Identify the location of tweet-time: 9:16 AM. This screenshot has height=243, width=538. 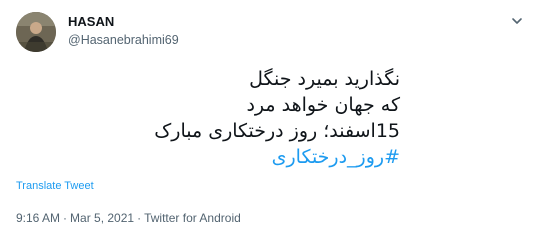
(38, 218).